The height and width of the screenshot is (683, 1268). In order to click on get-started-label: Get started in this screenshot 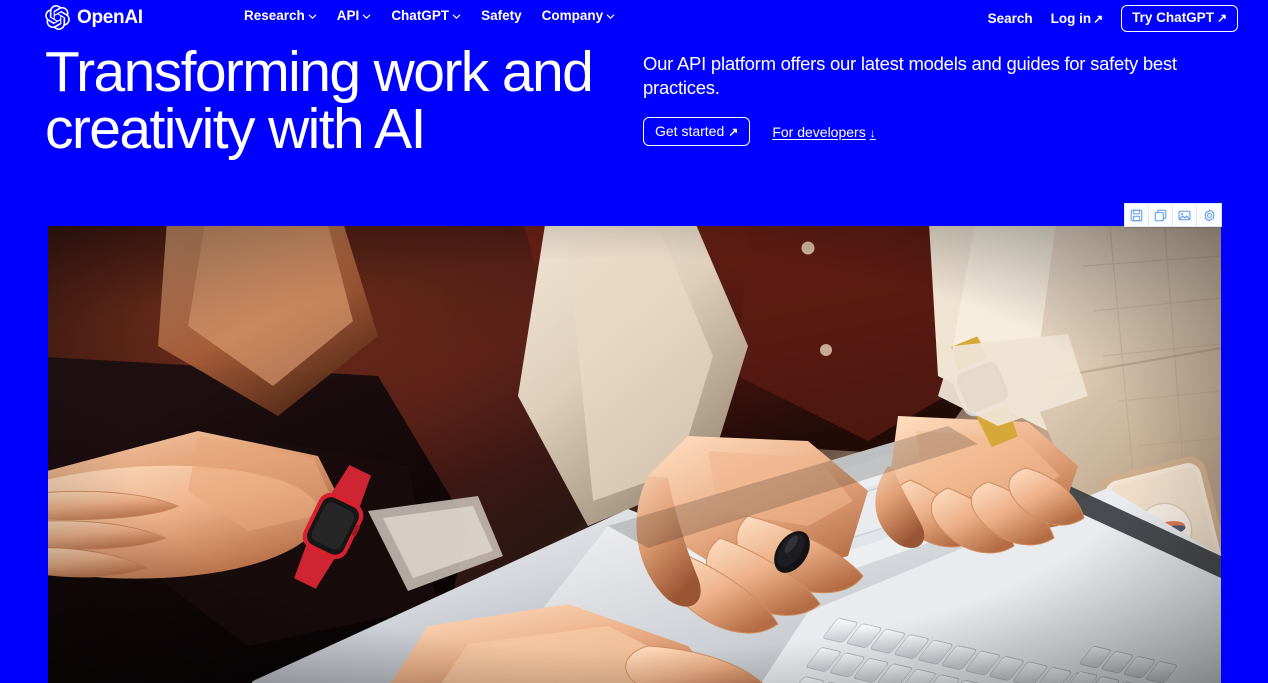, I will do `click(690, 131)`.